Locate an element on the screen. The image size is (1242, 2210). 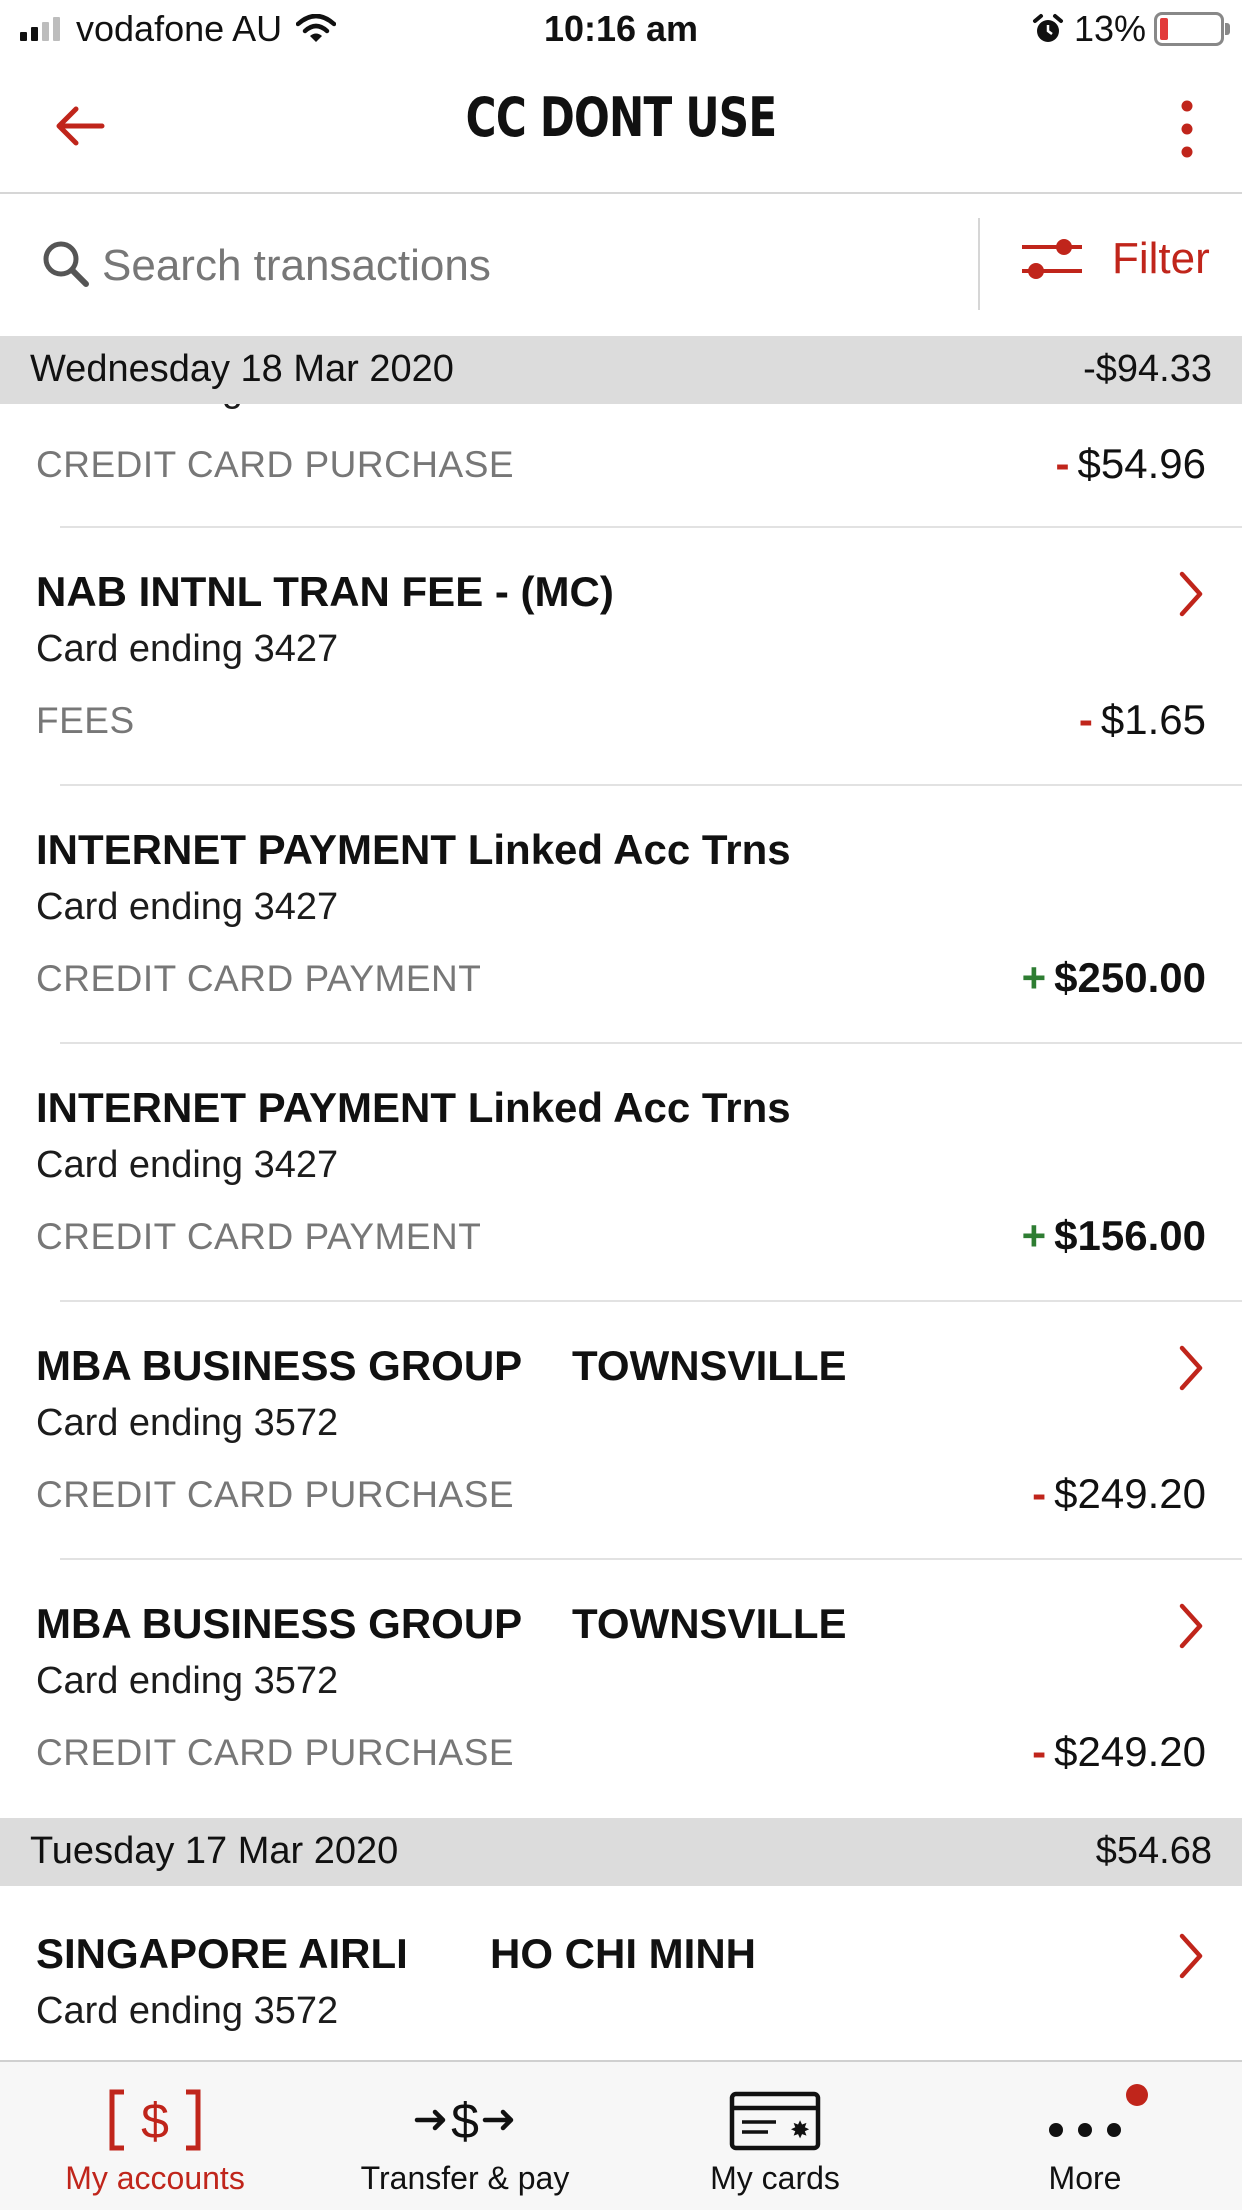
status-bar: vodafone AU 10:16 am 13% is located at coordinates (621, 31).